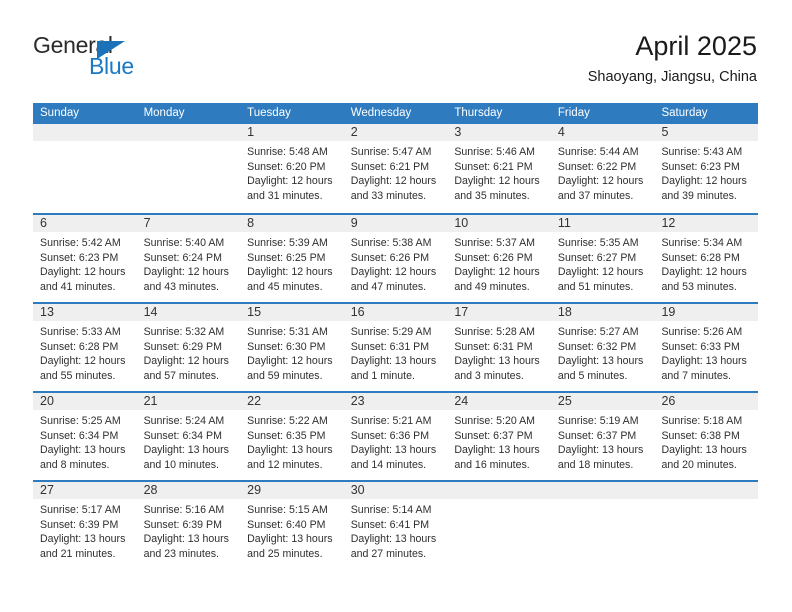  What do you see at coordinates (597, 166) in the screenshot?
I see `sunset-text: Sunset: 6:22 PM` at bounding box center [597, 166].